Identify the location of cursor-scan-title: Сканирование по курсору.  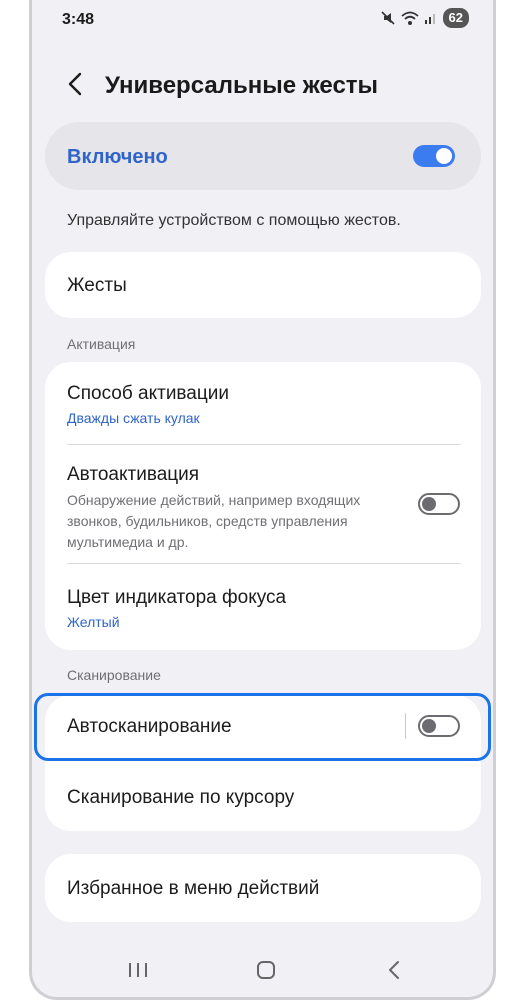
(181, 797).